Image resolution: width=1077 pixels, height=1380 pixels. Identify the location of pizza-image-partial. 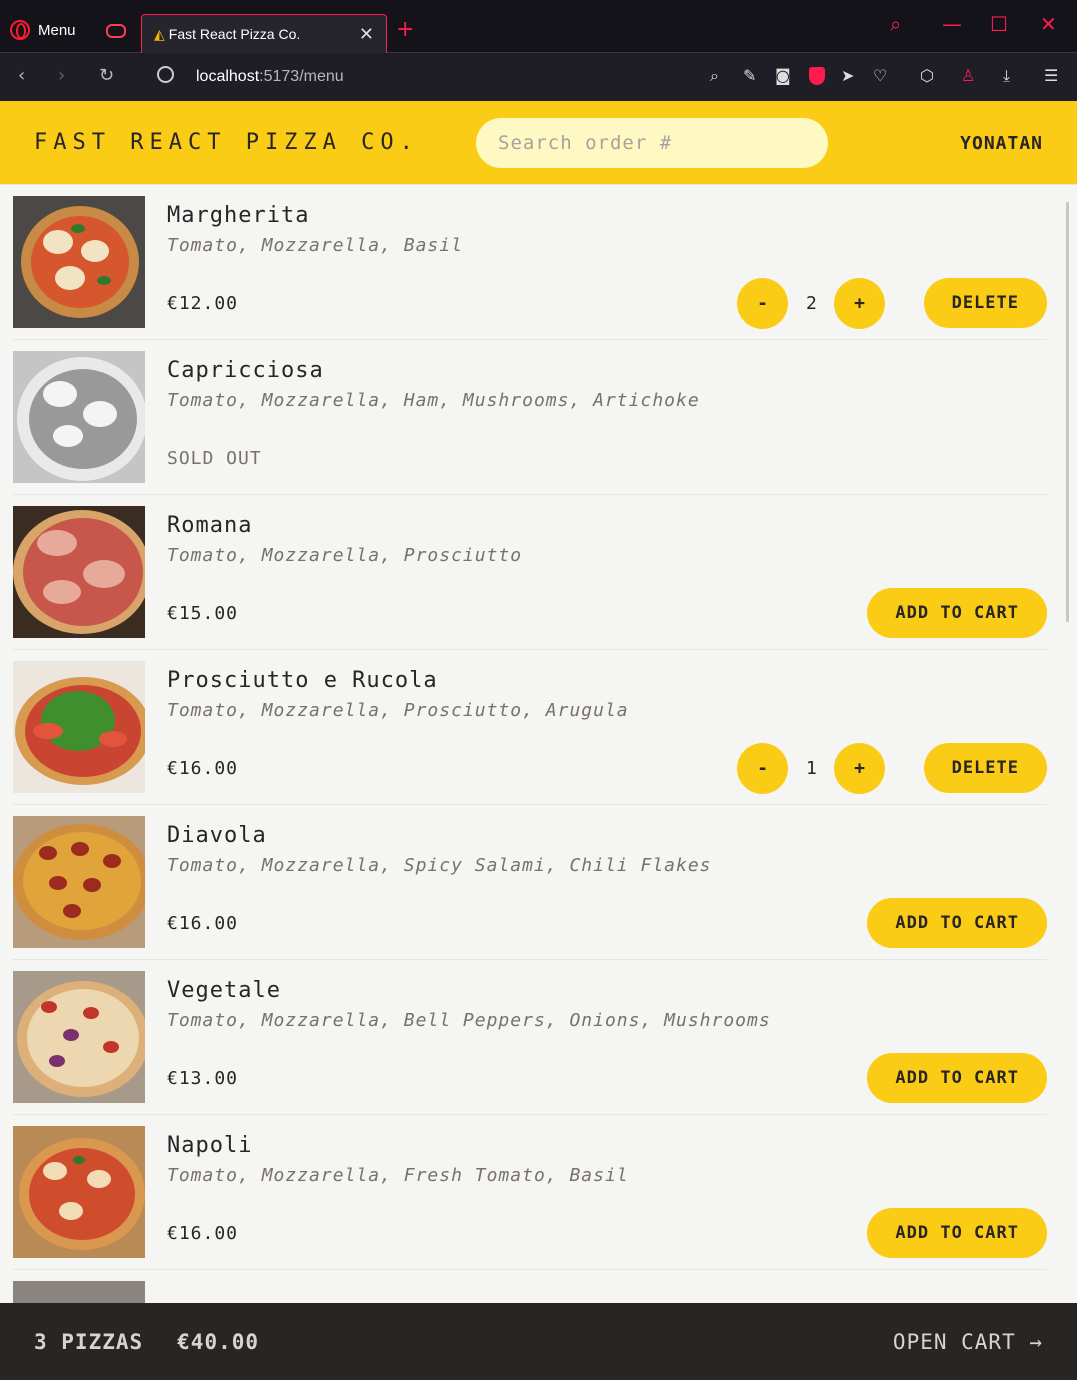
(79, 1292).